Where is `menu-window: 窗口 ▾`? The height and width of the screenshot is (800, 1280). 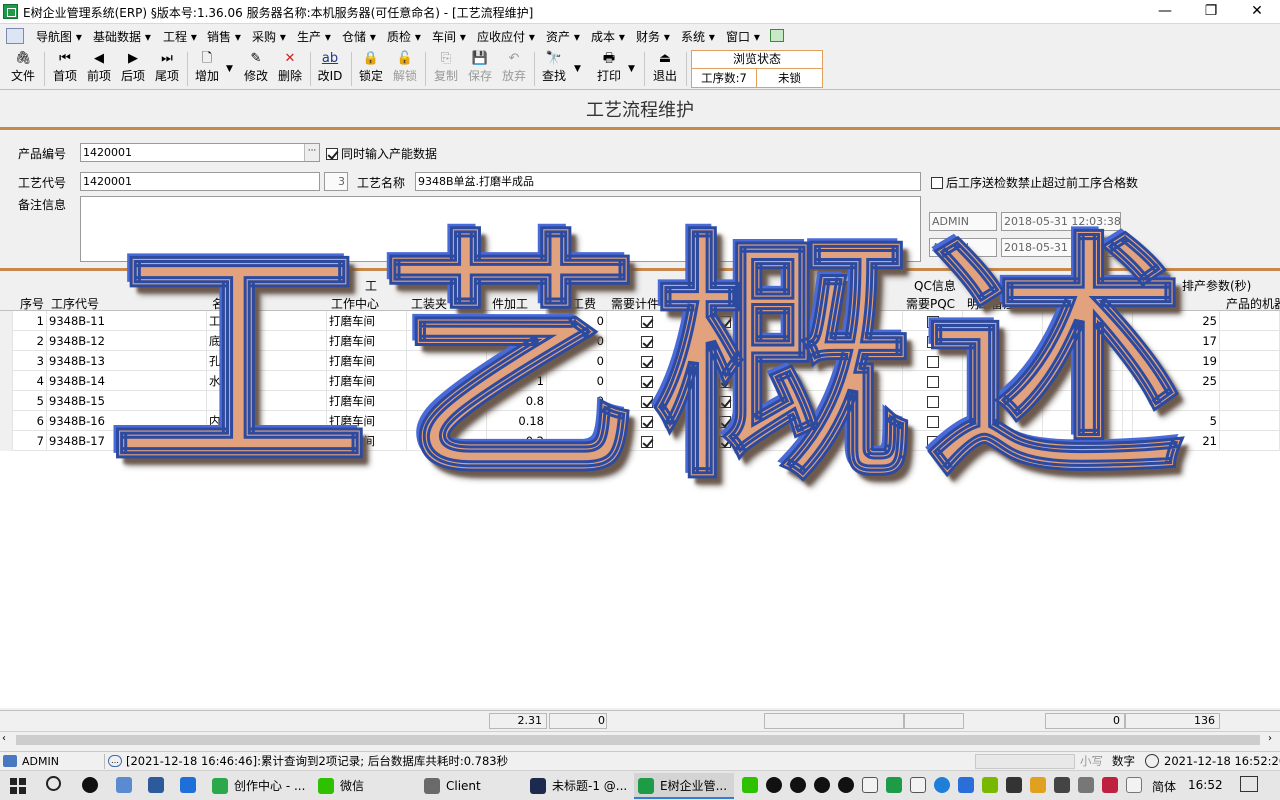 menu-window: 窗口 ▾ is located at coordinates (743, 36).